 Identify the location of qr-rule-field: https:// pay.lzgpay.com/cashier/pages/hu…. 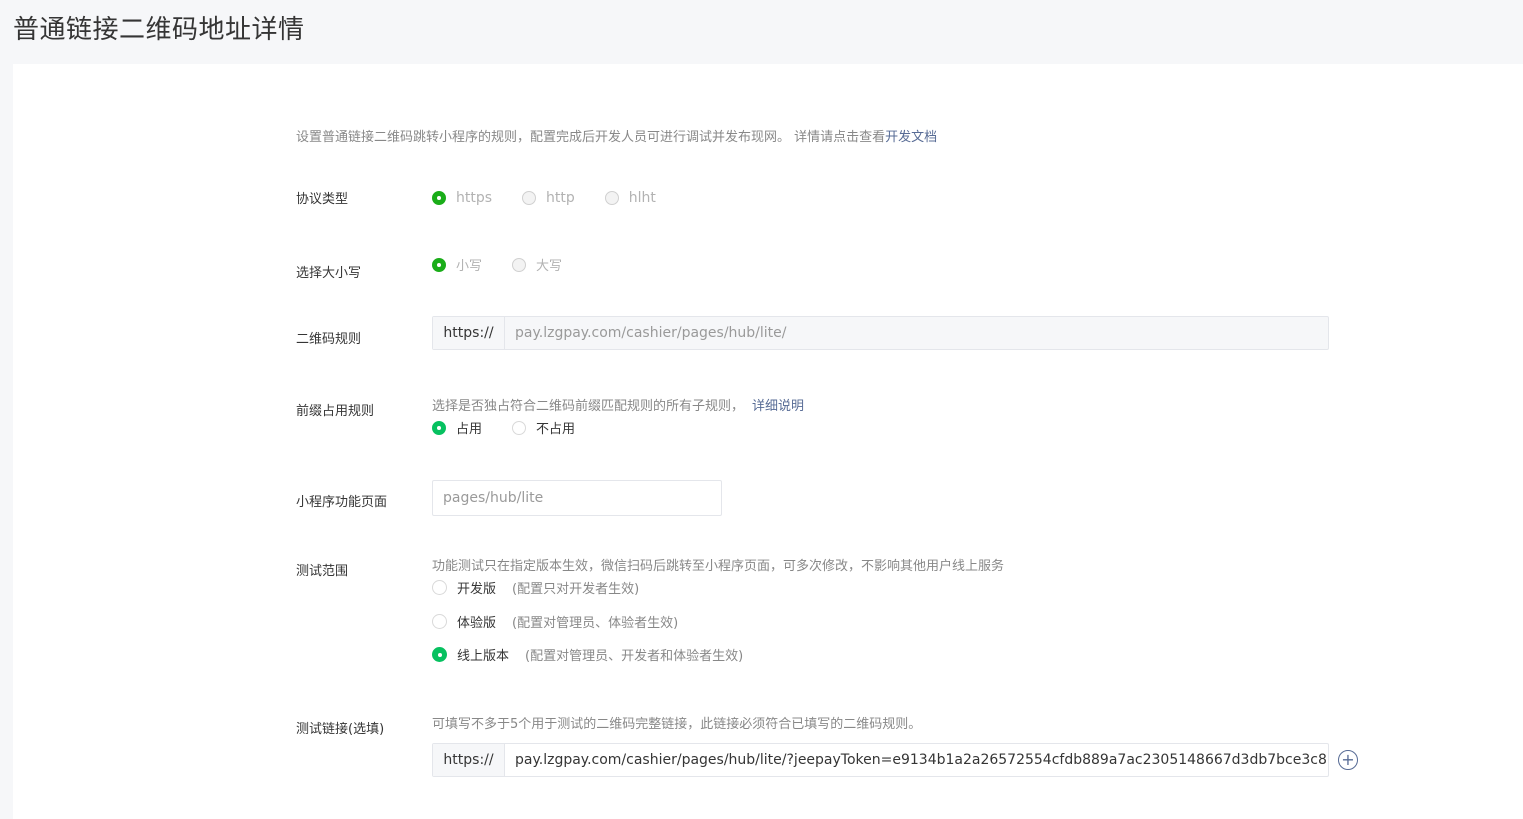
(880, 333).